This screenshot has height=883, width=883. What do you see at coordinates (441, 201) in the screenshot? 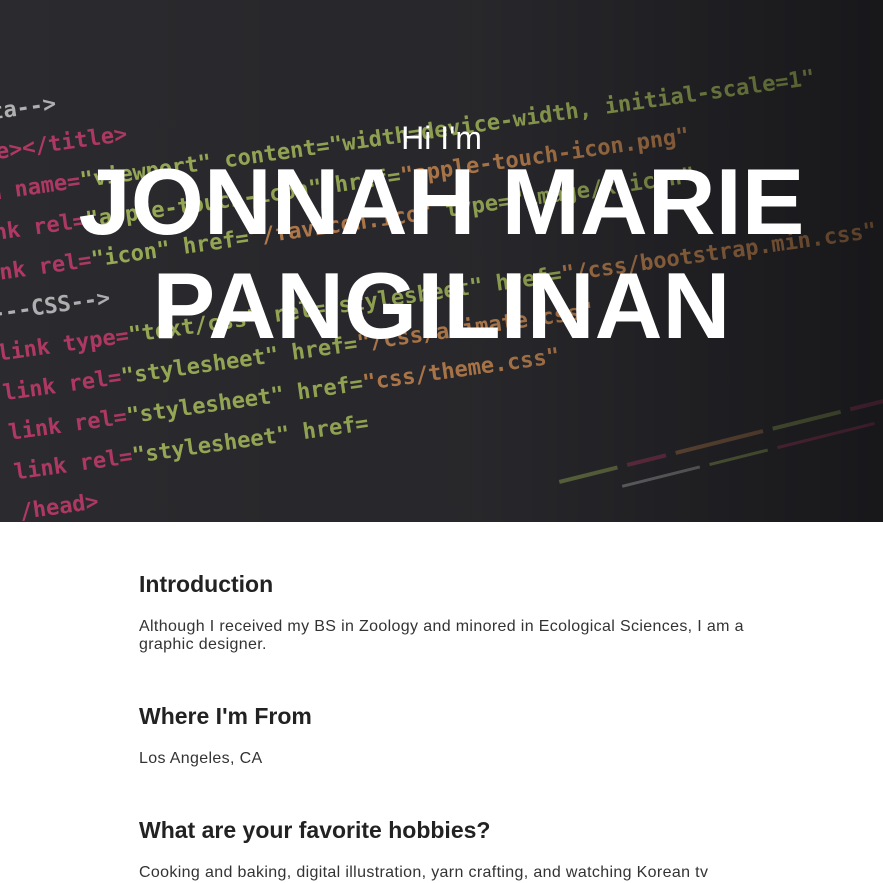
I see `name-line-1: JONNAH MARIE` at bounding box center [441, 201].